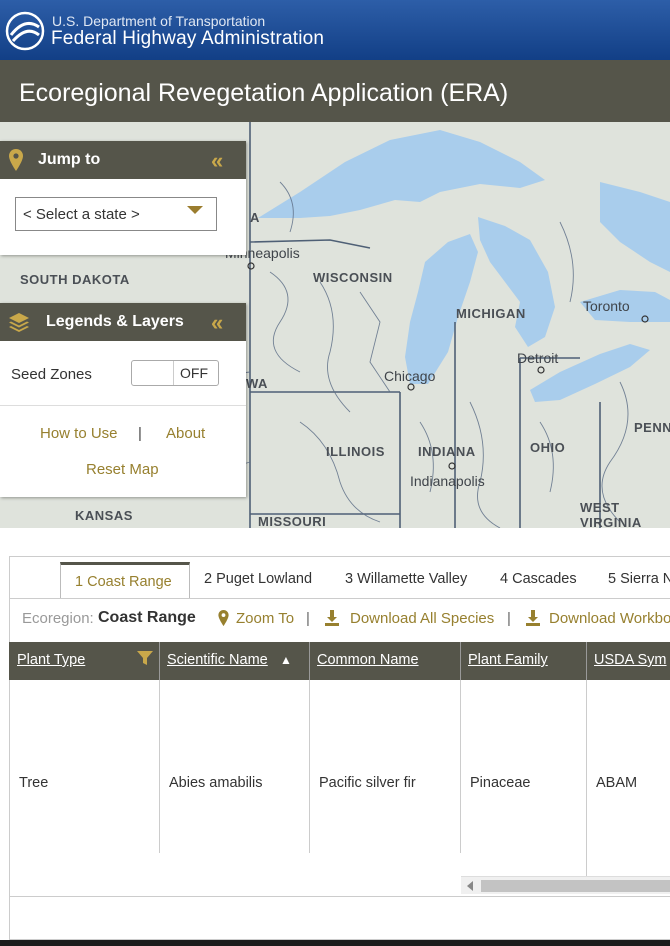 The width and height of the screenshot is (670, 946). Describe the element at coordinates (123, 582) in the screenshot. I see `tab-coast-range-label: 1 Coast Range` at that location.